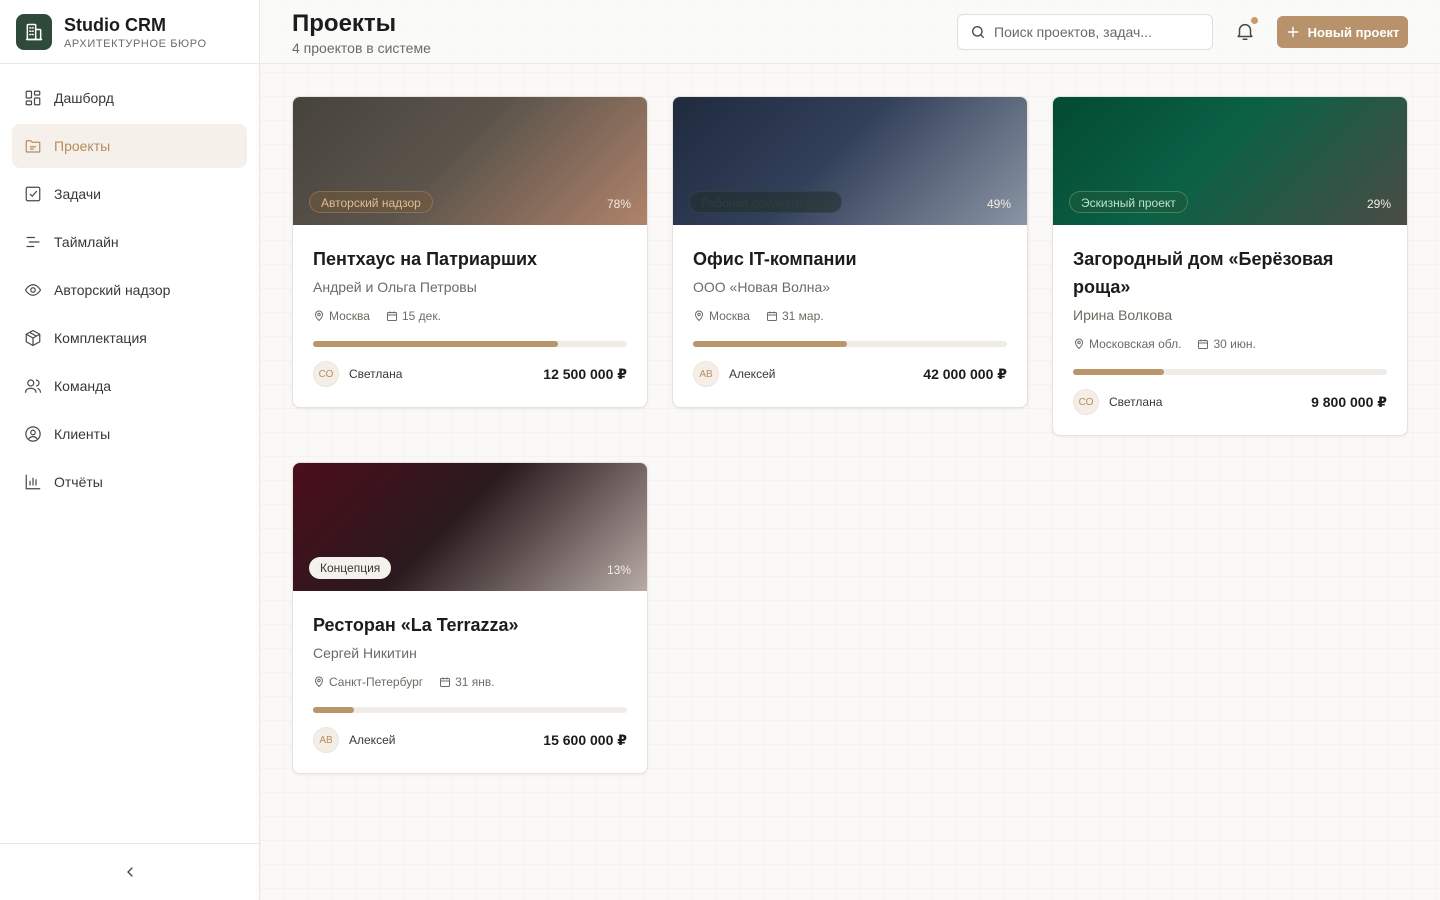 The height and width of the screenshot is (900, 1440). Describe the element at coordinates (762, 287) in the screenshot. I see `project-client: ООО «Новая Волна»` at that location.